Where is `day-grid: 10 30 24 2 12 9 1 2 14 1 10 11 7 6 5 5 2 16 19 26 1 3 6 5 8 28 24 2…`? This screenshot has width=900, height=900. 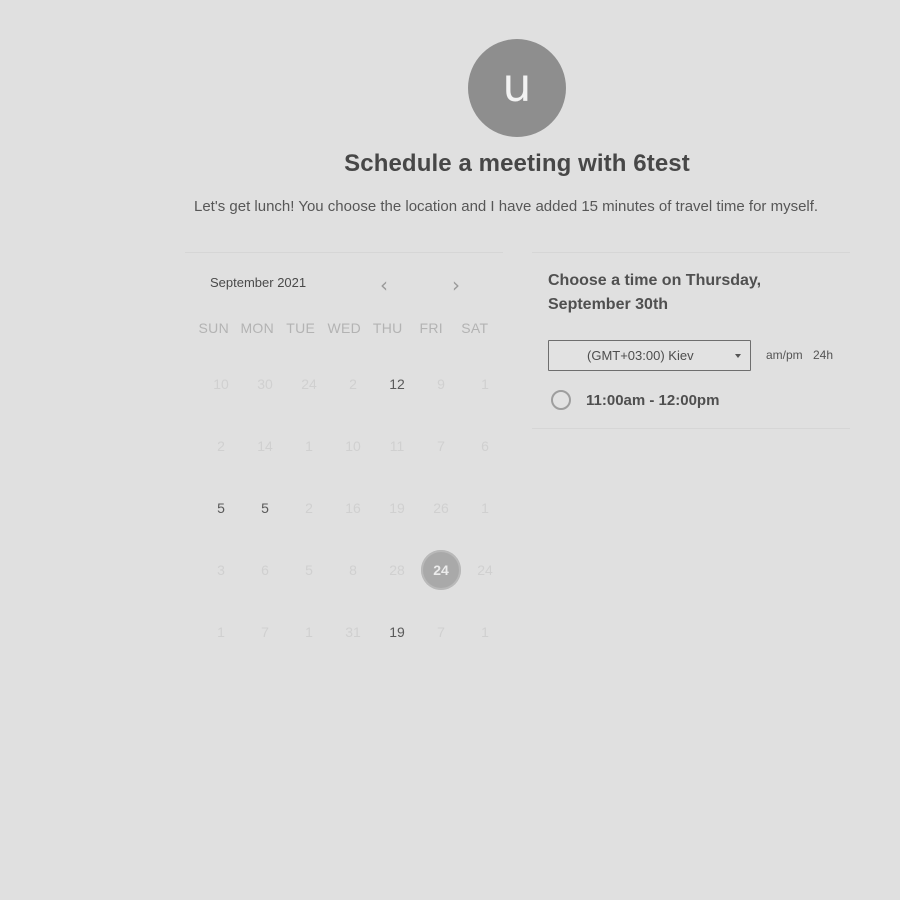
day-grid: 10 30 24 2 12 9 1 2 14 1 10 11 7 6 5 5 2 16 19 26 1 3 6 5 8 28 24 2… is located at coordinates (353, 508).